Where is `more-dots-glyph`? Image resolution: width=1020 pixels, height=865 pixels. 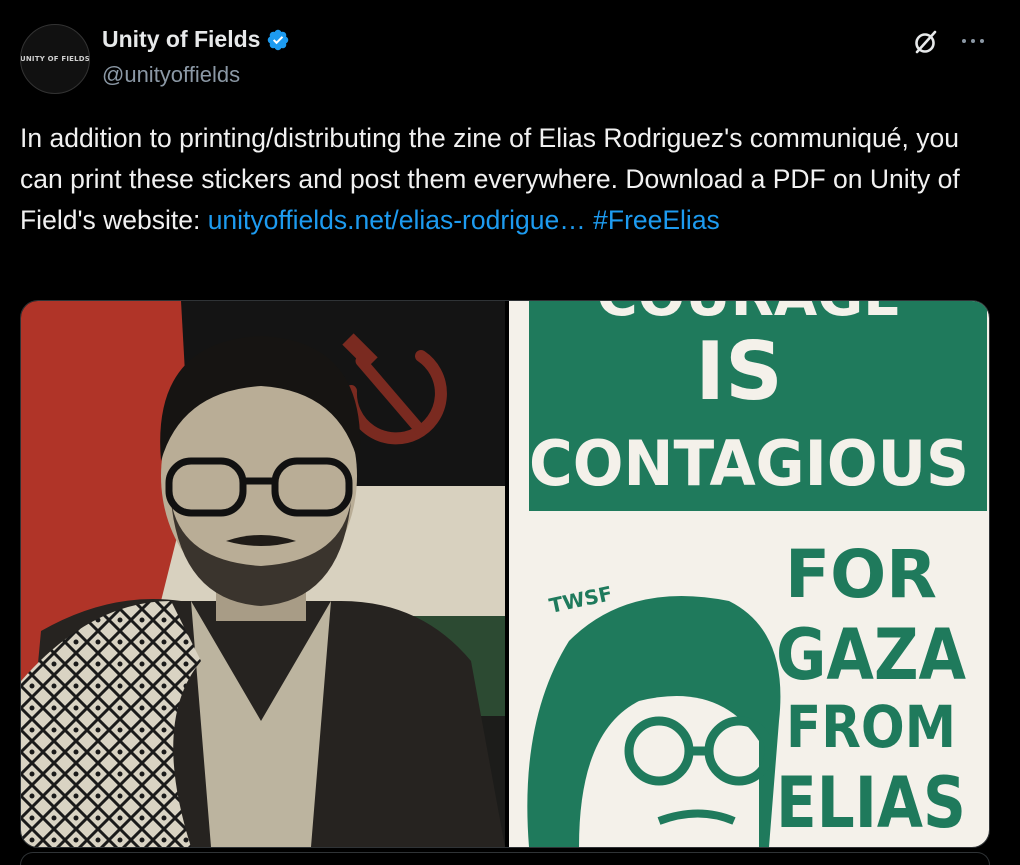 more-dots-glyph is located at coordinates (973, 41).